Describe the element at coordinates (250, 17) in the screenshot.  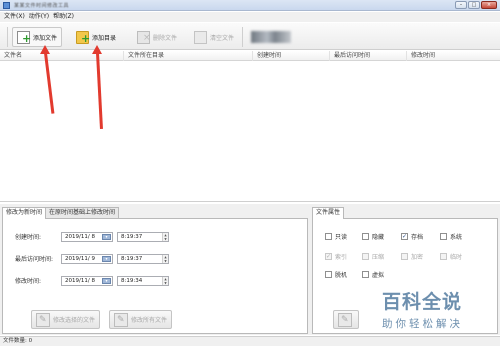
I see `menu-bar: 文件(X) 动作(Y) 帮助(Z)` at that location.